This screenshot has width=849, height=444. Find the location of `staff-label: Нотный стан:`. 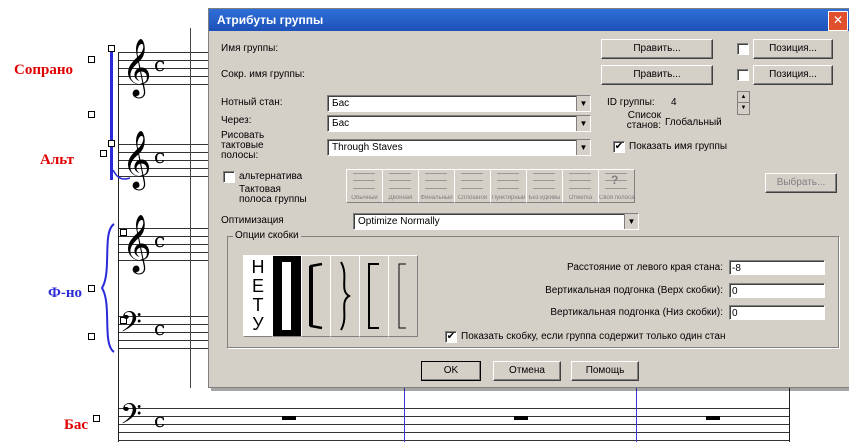

staff-label: Нотный стан: is located at coordinates (252, 102).